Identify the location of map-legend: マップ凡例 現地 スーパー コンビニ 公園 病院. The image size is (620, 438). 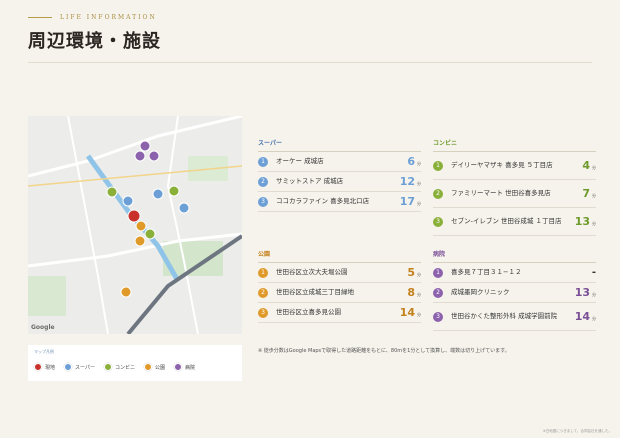
(135, 363).